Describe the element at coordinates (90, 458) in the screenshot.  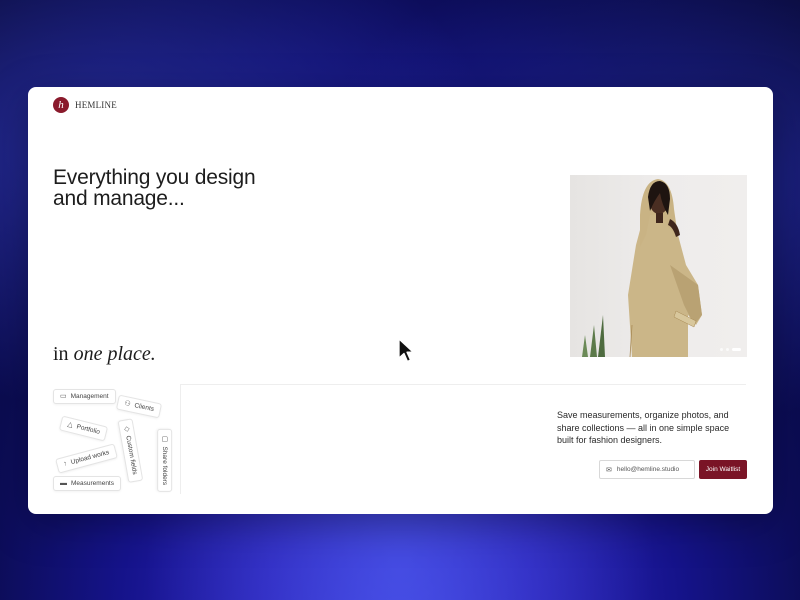
I see `feature-label: Upload works` at that location.